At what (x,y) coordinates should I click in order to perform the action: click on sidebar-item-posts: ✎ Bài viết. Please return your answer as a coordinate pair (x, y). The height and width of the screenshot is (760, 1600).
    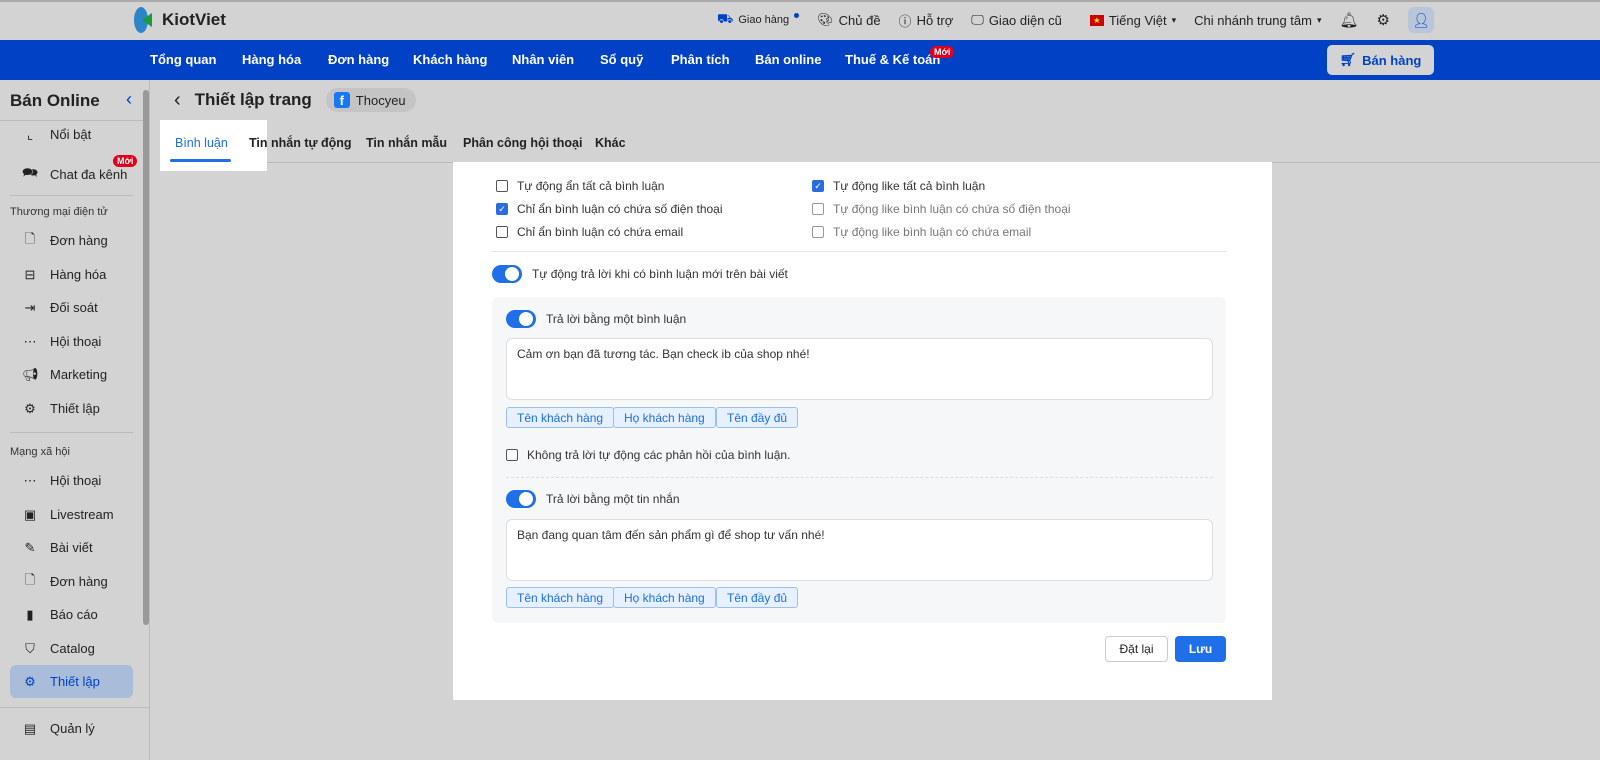
    Looking at the image, I should click on (71, 547).